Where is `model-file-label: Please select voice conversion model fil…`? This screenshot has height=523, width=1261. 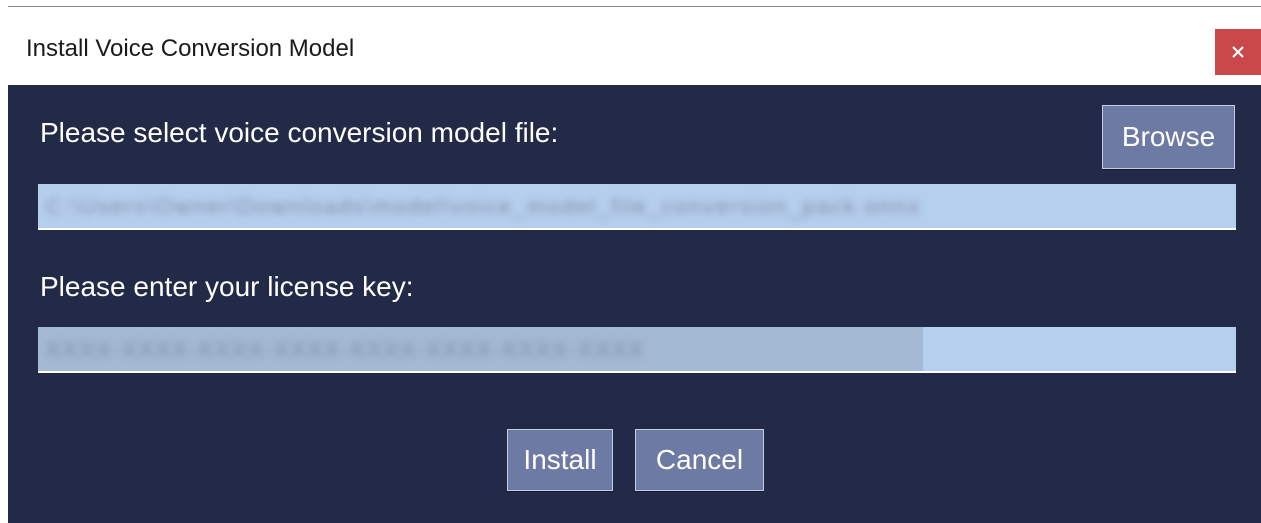
model-file-label: Please select voice conversion model fil… is located at coordinates (299, 132).